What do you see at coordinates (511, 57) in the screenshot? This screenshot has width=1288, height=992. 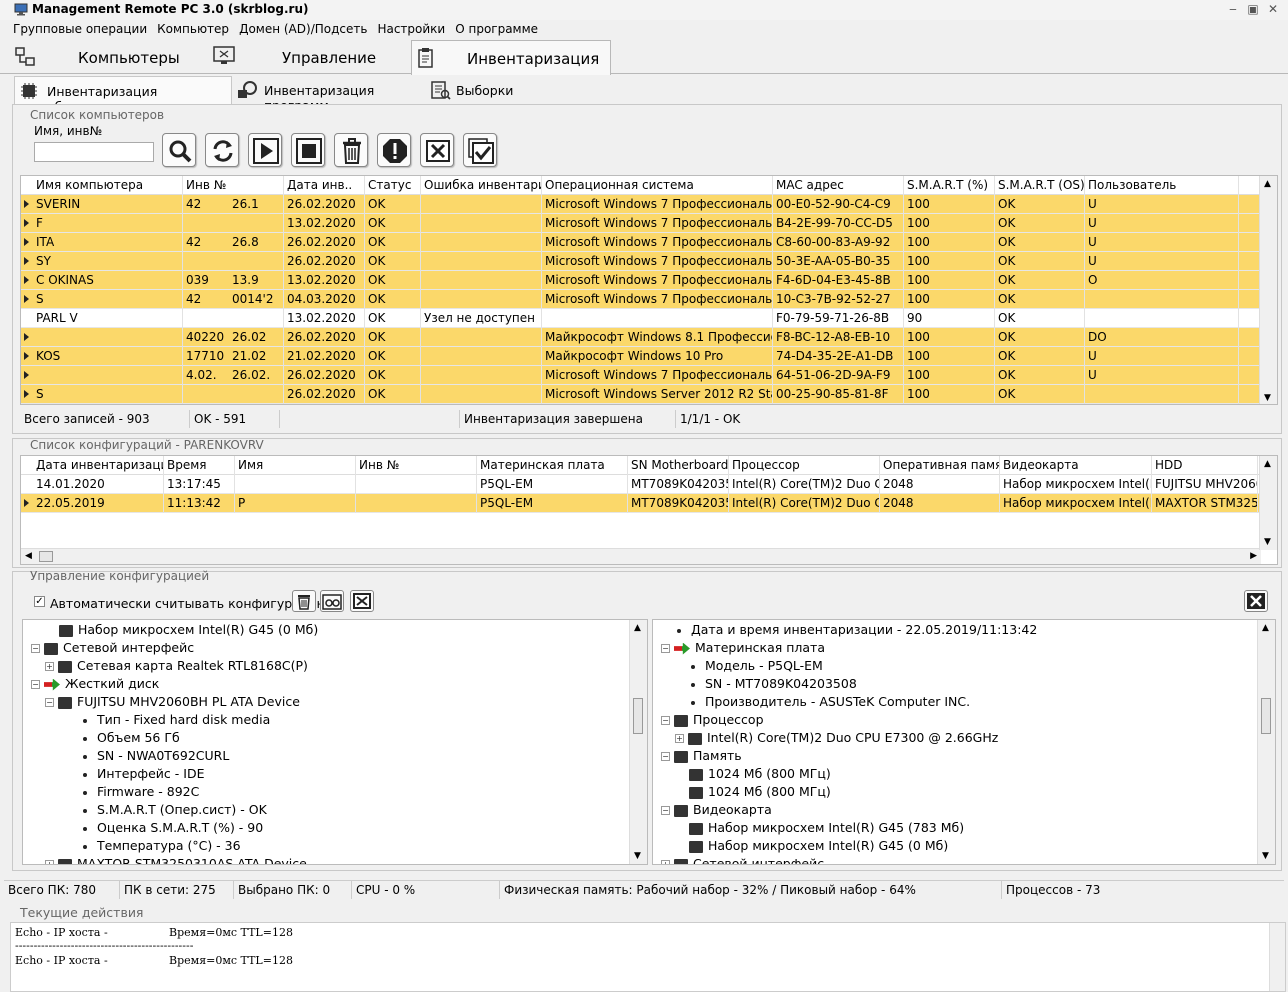 I see `tab-inventory: Инвентаризация` at bounding box center [511, 57].